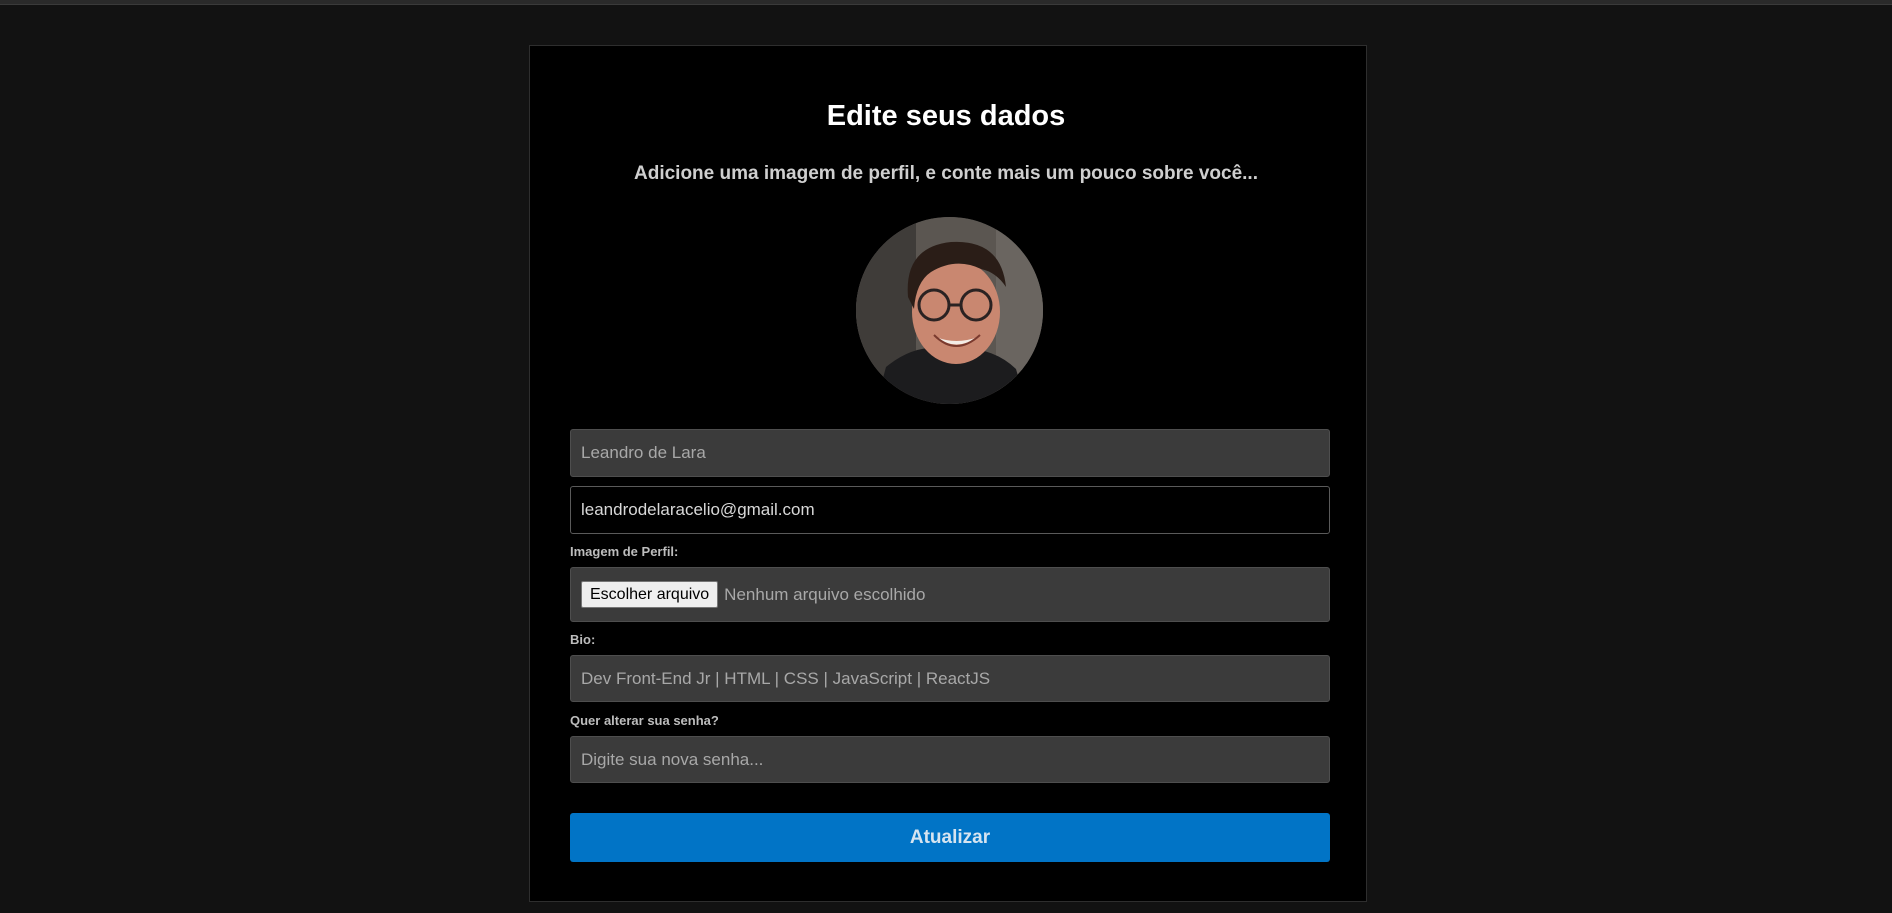 This screenshot has width=1892, height=913. What do you see at coordinates (624, 551) in the screenshot?
I see `profile-image-label: Imagem de Perfil:` at bounding box center [624, 551].